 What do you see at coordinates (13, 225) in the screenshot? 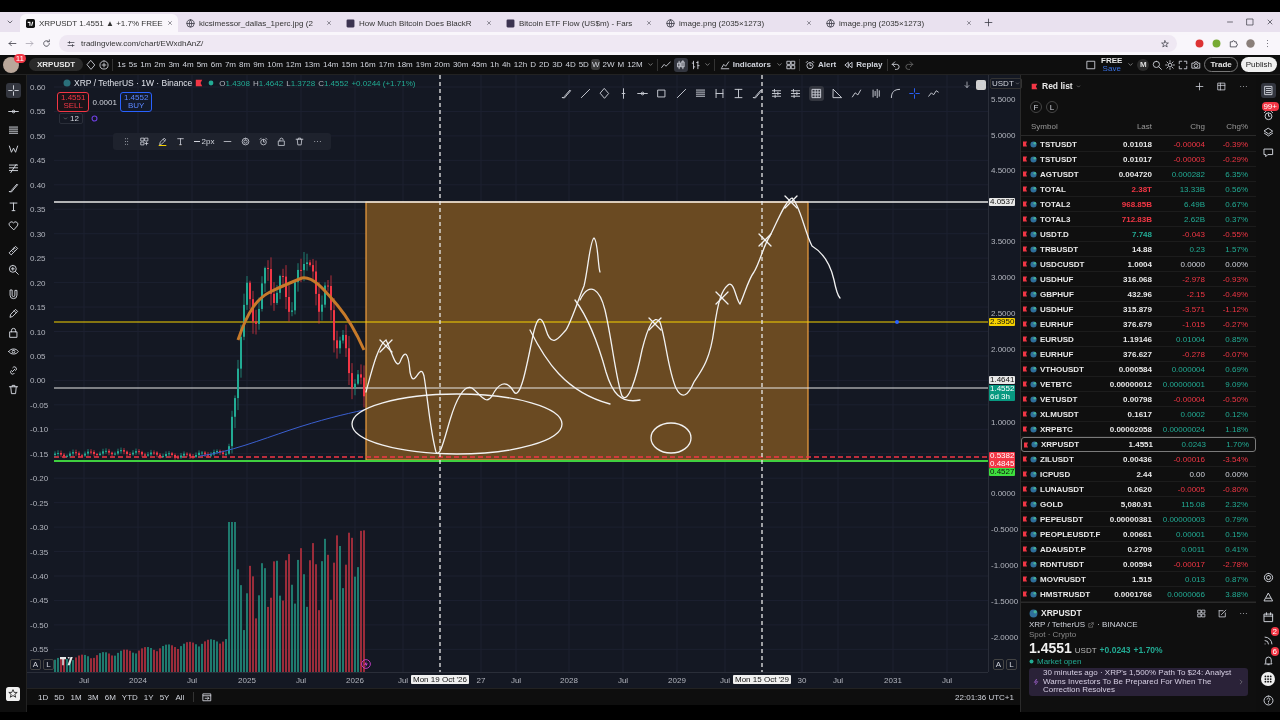
I see `heart-icon` at bounding box center [13, 225].